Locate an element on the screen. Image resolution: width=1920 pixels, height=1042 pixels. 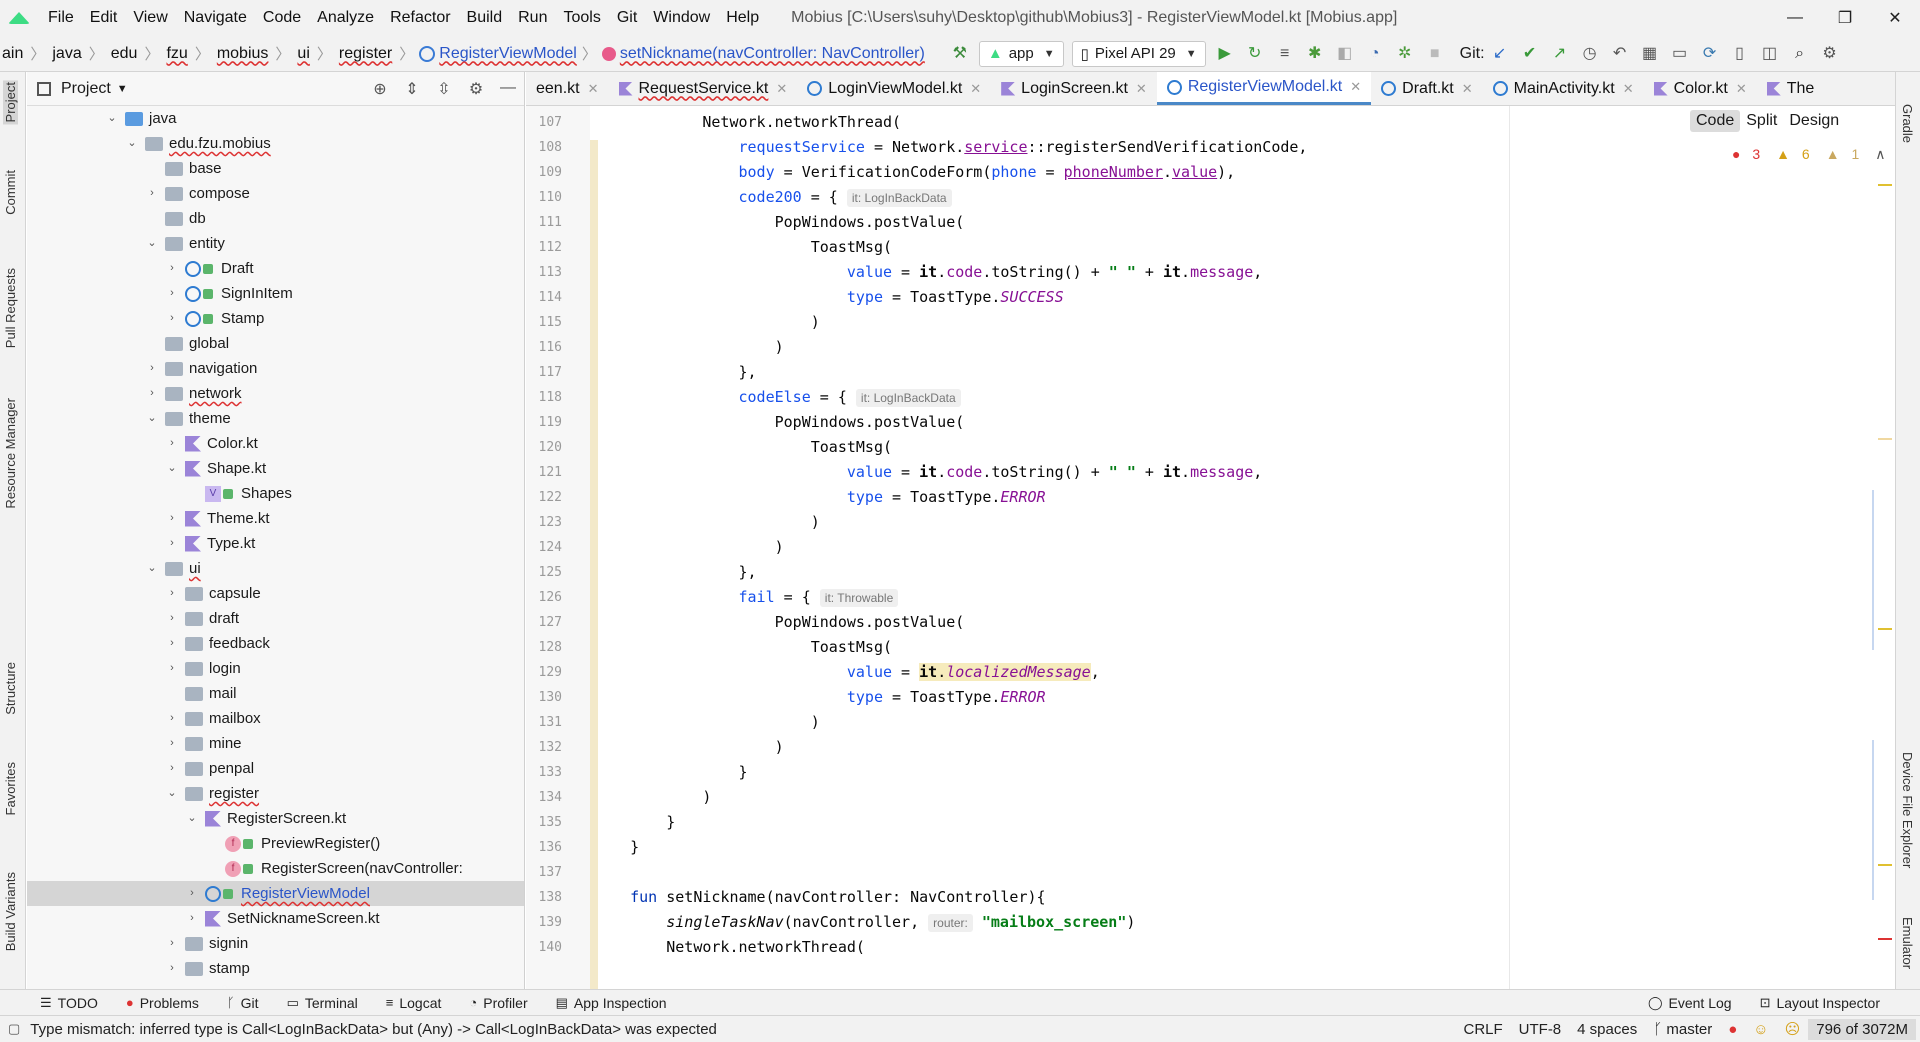
menu-run: Run is located at coordinates (532, 18).